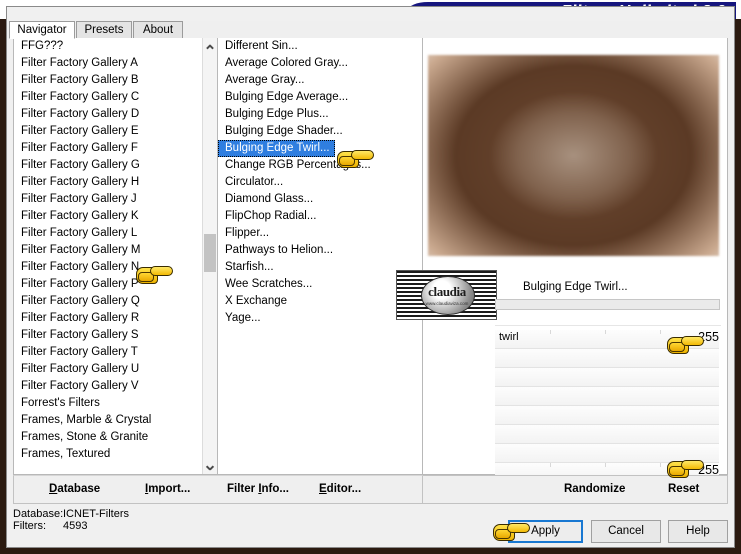 Image resolution: width=741 pixels, height=554 pixels. I want to click on tab-presets: Presets, so click(104, 29).